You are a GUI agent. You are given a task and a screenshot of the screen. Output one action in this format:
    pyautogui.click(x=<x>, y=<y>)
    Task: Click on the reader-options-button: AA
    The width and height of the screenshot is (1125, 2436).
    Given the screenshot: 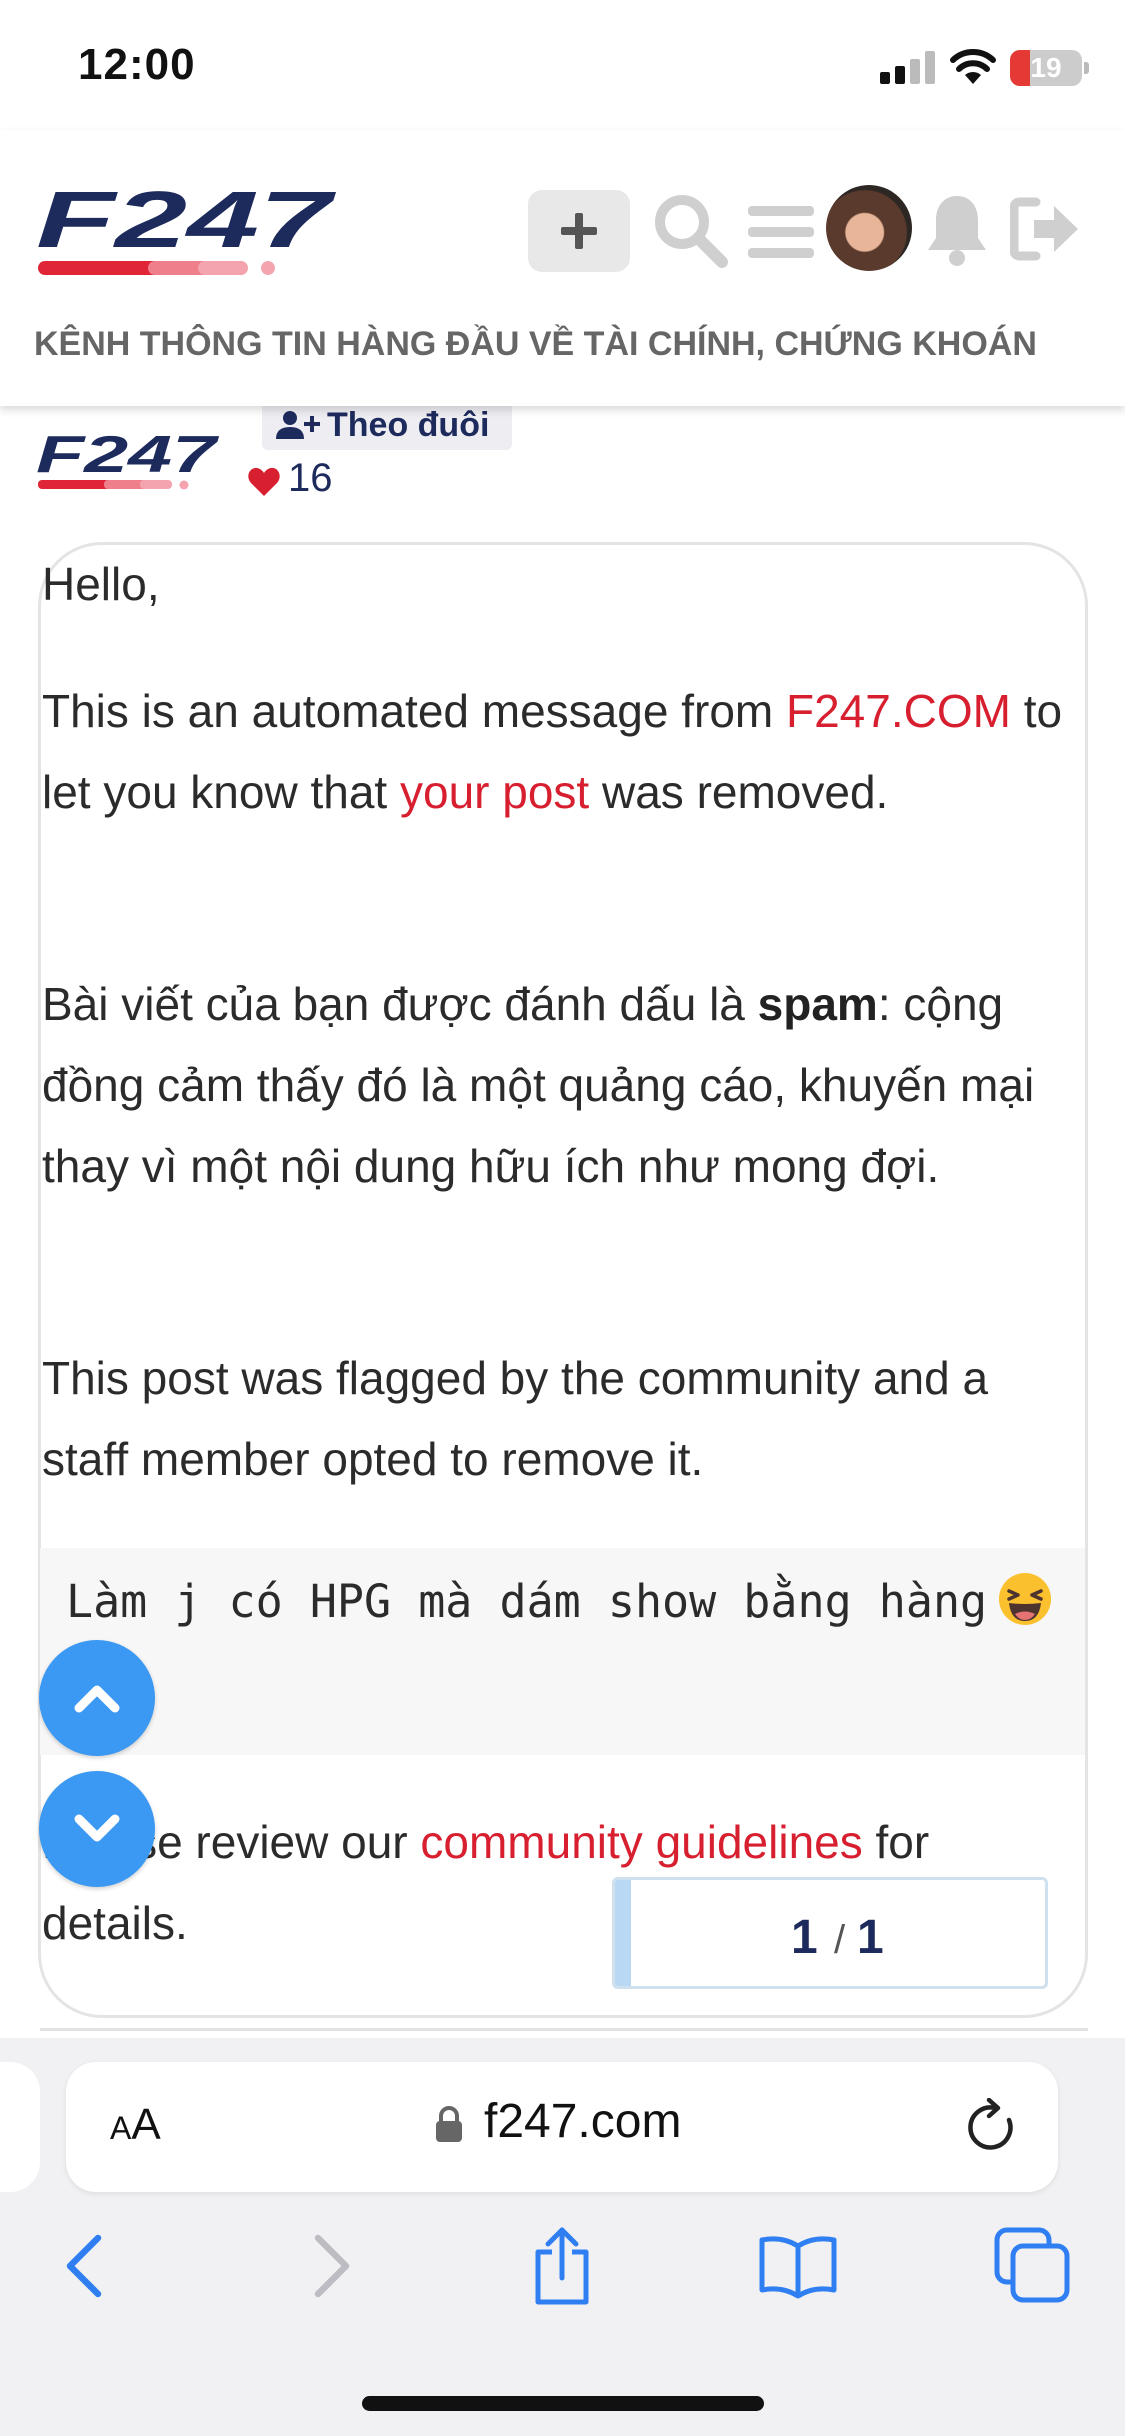 What is the action you would take?
    pyautogui.click(x=135, y=2125)
    